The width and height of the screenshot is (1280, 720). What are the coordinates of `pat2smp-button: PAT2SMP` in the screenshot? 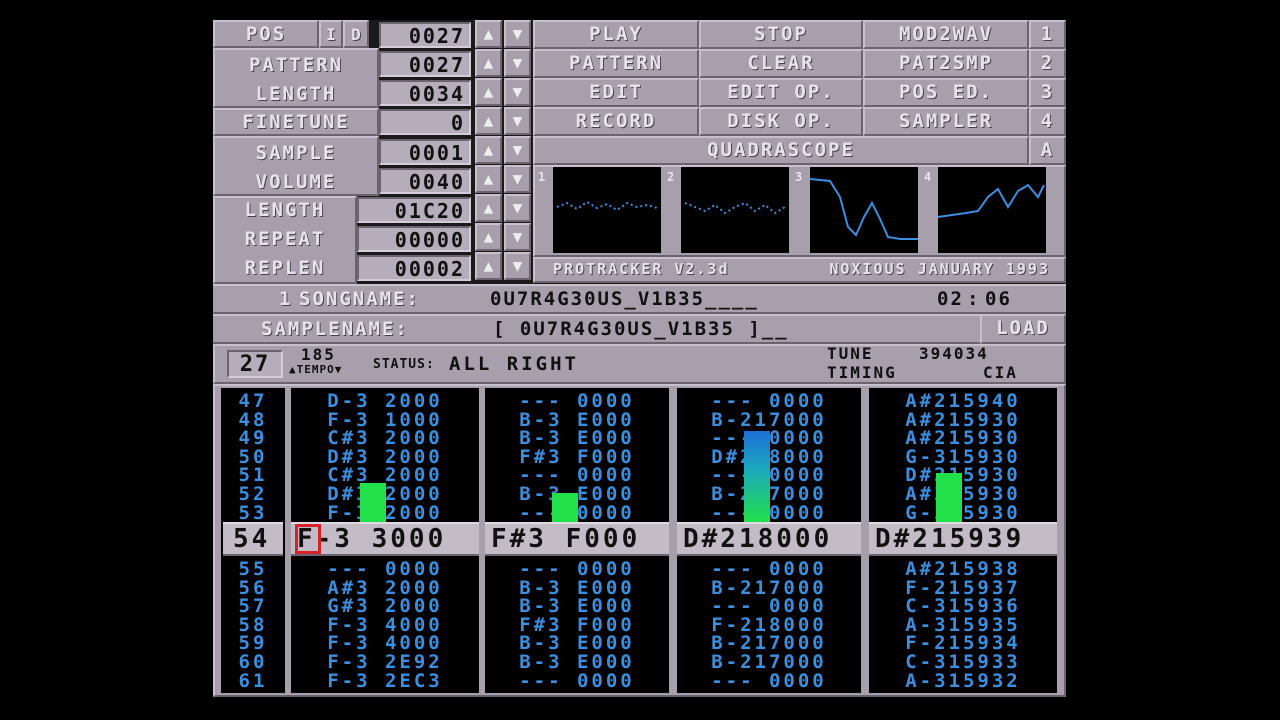 It's located at (946, 63).